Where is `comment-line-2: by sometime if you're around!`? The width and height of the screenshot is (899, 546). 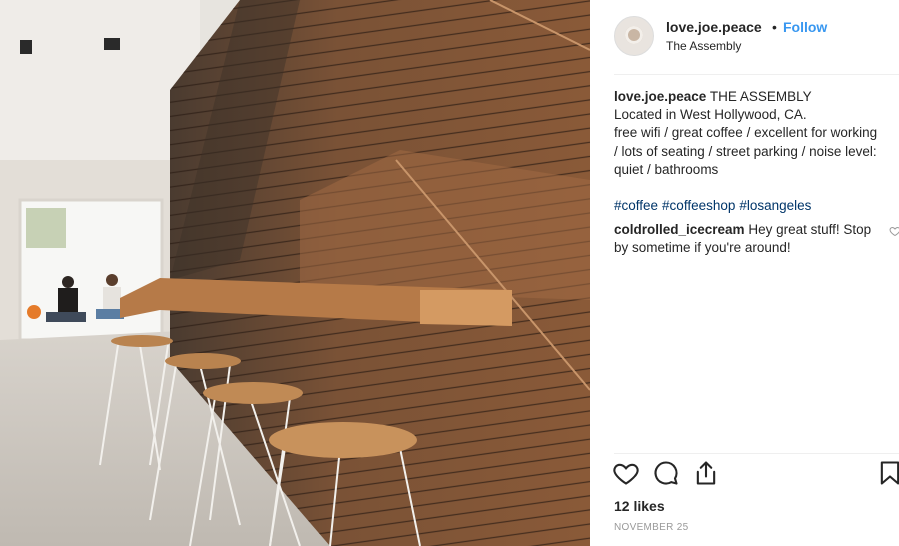
comment-line-2: by sometime if you're around! is located at coordinates (702, 248).